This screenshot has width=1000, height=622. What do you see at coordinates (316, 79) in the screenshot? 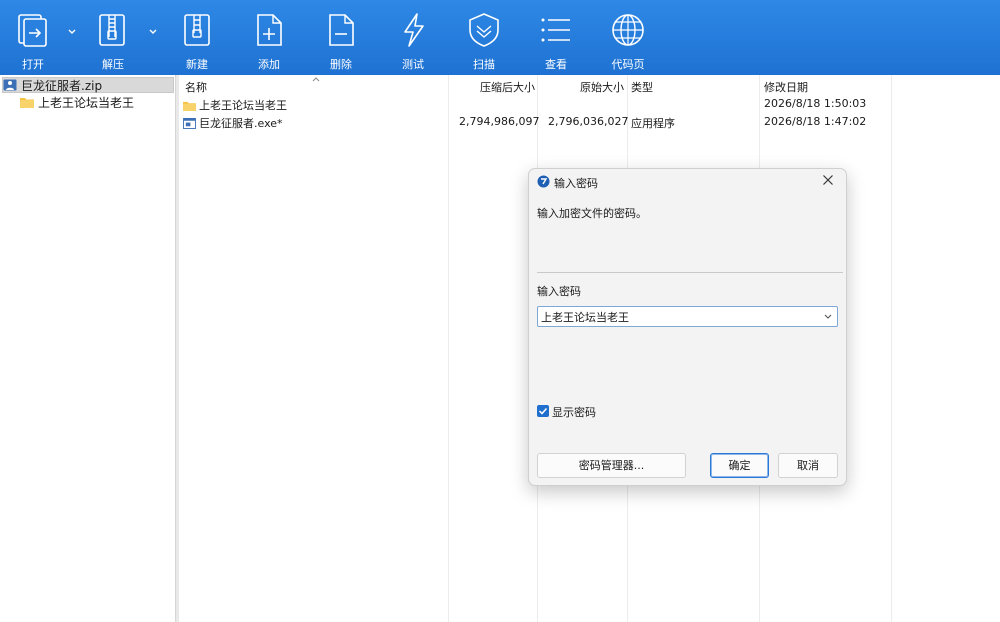
I see `sort-ascending-icon` at bounding box center [316, 79].